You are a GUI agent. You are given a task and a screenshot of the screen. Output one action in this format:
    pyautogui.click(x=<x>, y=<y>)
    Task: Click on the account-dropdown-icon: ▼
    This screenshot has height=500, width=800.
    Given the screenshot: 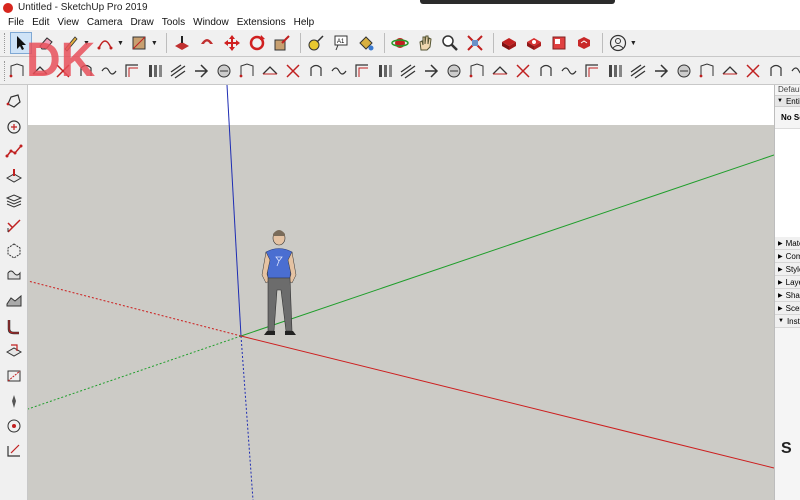 What is the action you would take?
    pyautogui.click(x=633, y=43)
    